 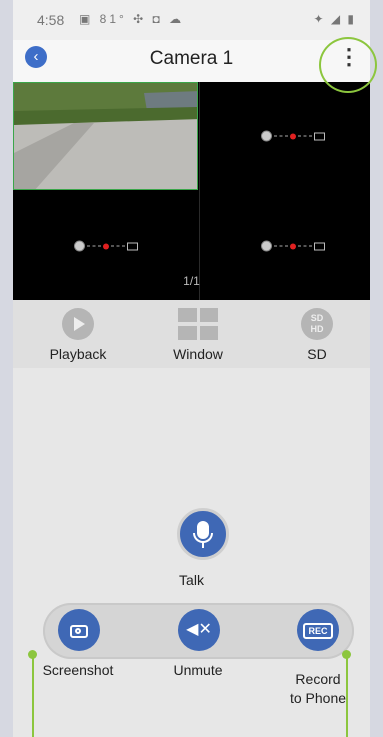 What do you see at coordinates (203, 534) in the screenshot?
I see `talk-button` at bounding box center [203, 534].